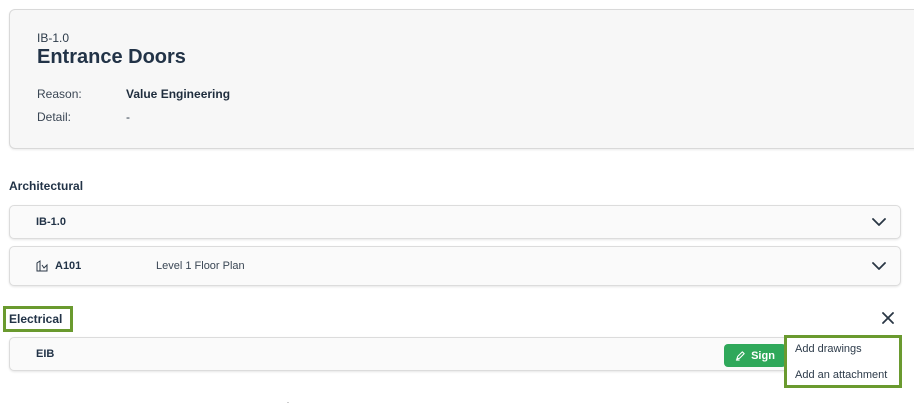 The image size is (914, 406). What do you see at coordinates (178, 94) in the screenshot?
I see `reason-value: Value Engineering` at bounding box center [178, 94].